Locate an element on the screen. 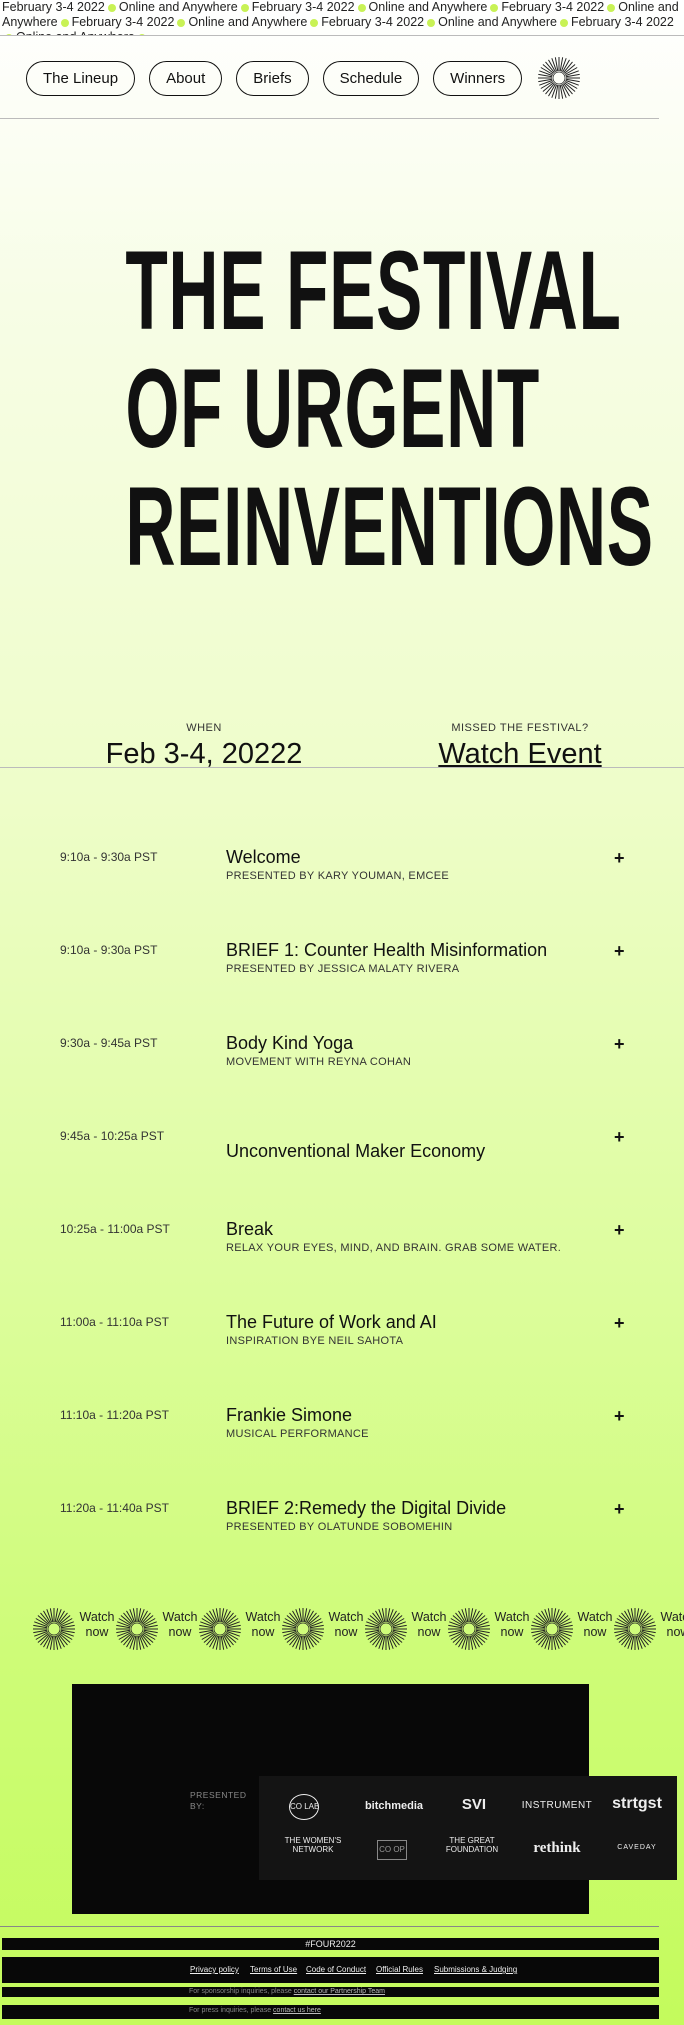  official-rules-link: Official Rules is located at coordinates (399, 1969).